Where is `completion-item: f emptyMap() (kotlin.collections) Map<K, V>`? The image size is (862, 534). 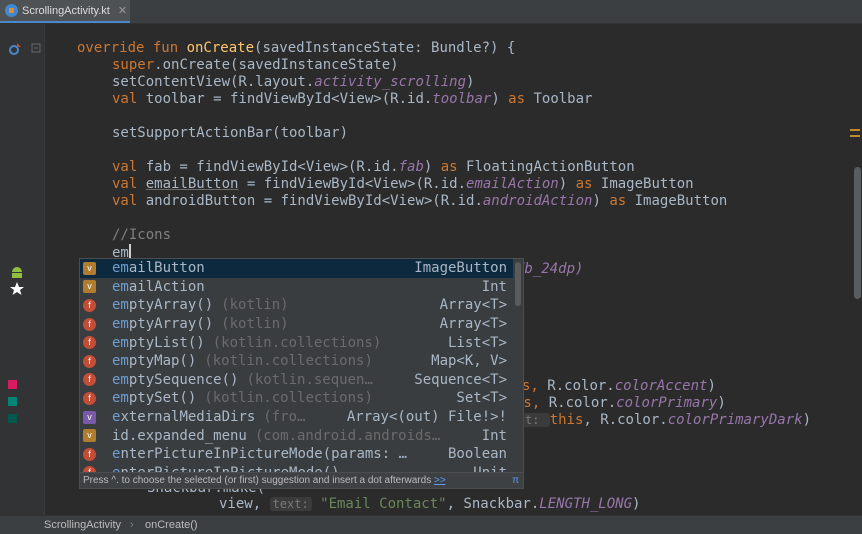 completion-item: f emptyMap() (kotlin.collections) Map<K, V> is located at coordinates (296, 361).